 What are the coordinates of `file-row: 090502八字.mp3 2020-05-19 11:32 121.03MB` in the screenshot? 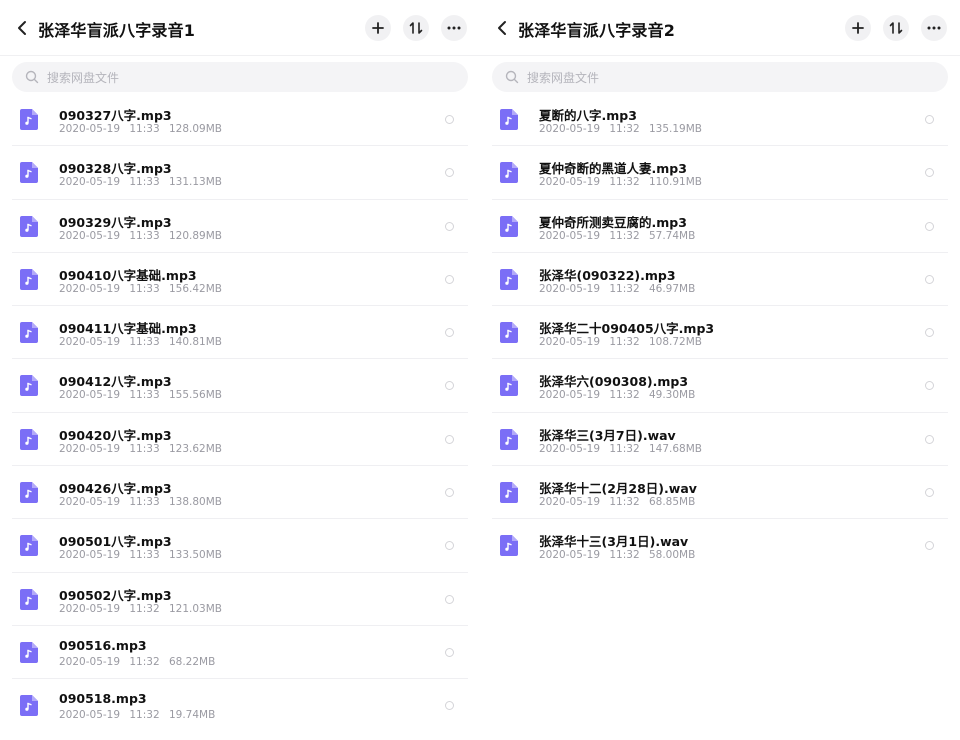 It's located at (240, 599).